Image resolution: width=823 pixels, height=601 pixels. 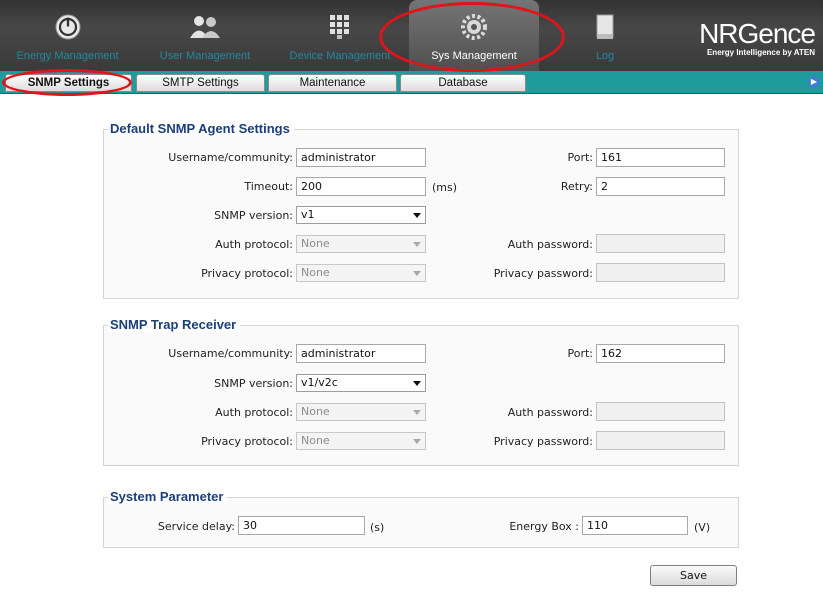 What do you see at coordinates (474, 56) in the screenshot?
I see `nav-label: Sys Management` at bounding box center [474, 56].